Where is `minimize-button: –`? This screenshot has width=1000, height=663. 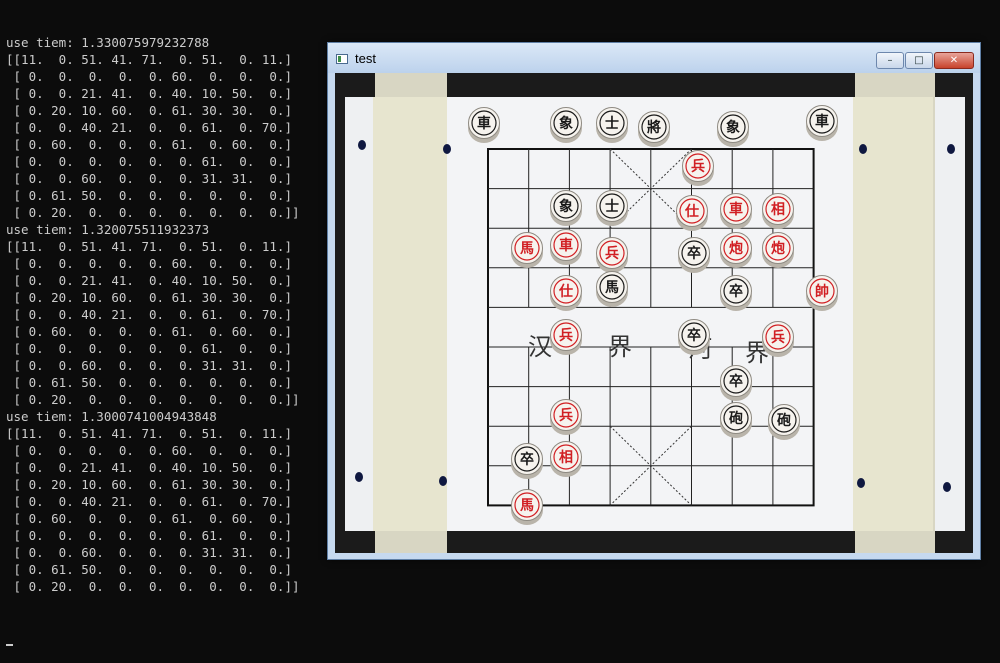
minimize-button: – is located at coordinates (890, 60).